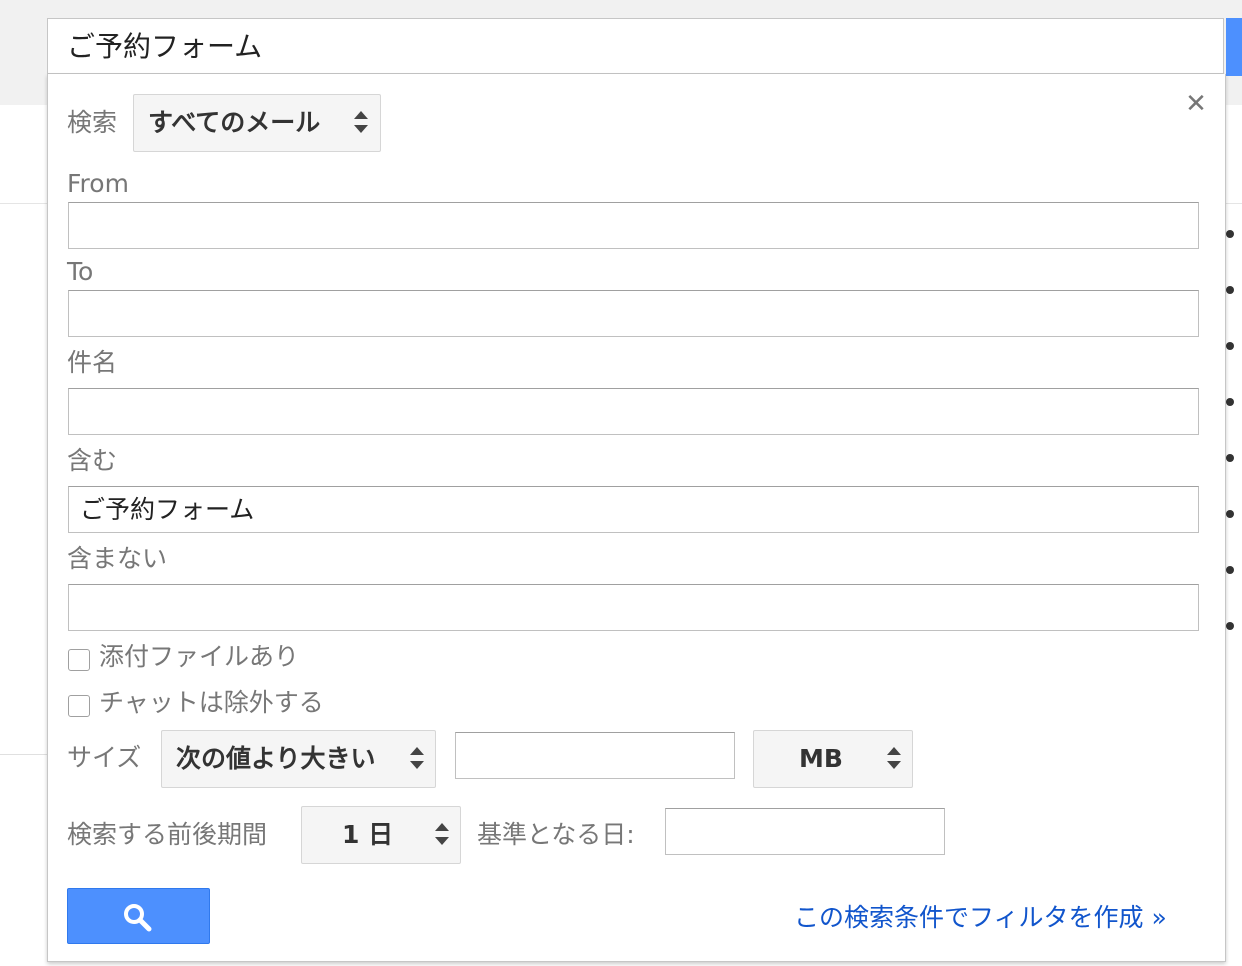 The image size is (1242, 966). I want to click on search-in-select: すべてのメール, so click(257, 123).